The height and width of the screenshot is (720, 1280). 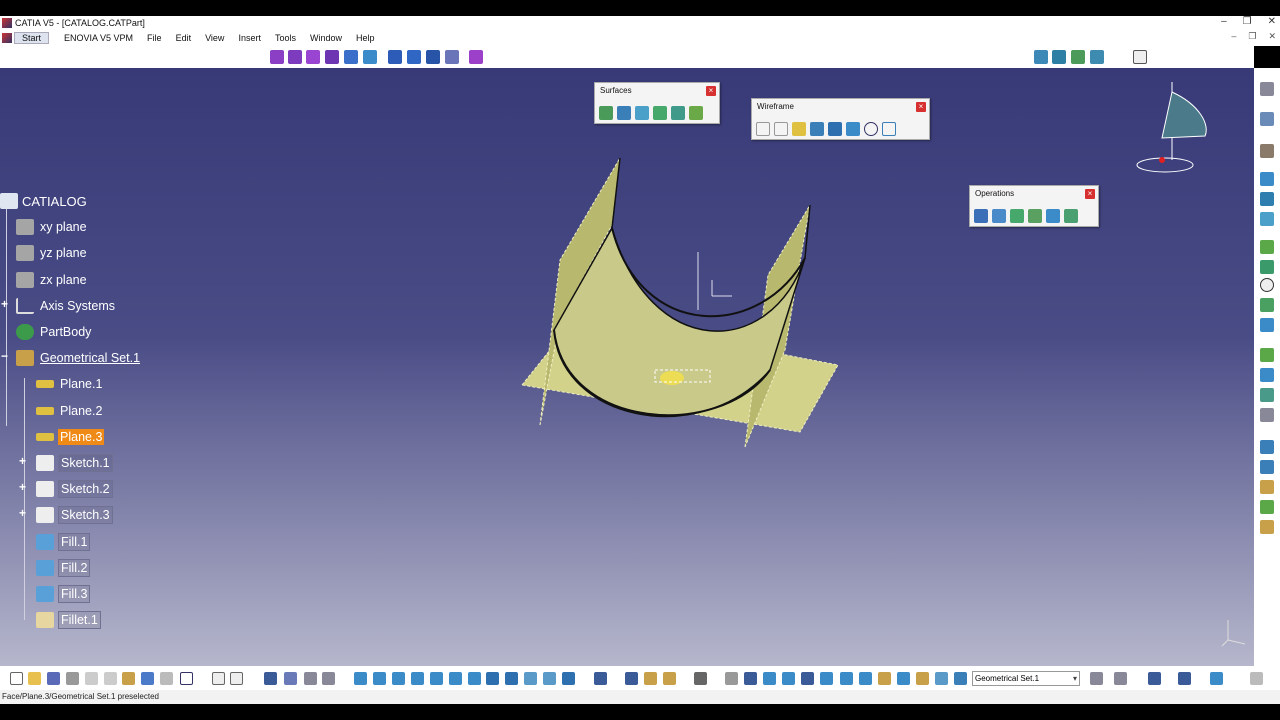 What do you see at coordinates (370, 57) in the screenshot?
I see `groove-icon` at bounding box center [370, 57].